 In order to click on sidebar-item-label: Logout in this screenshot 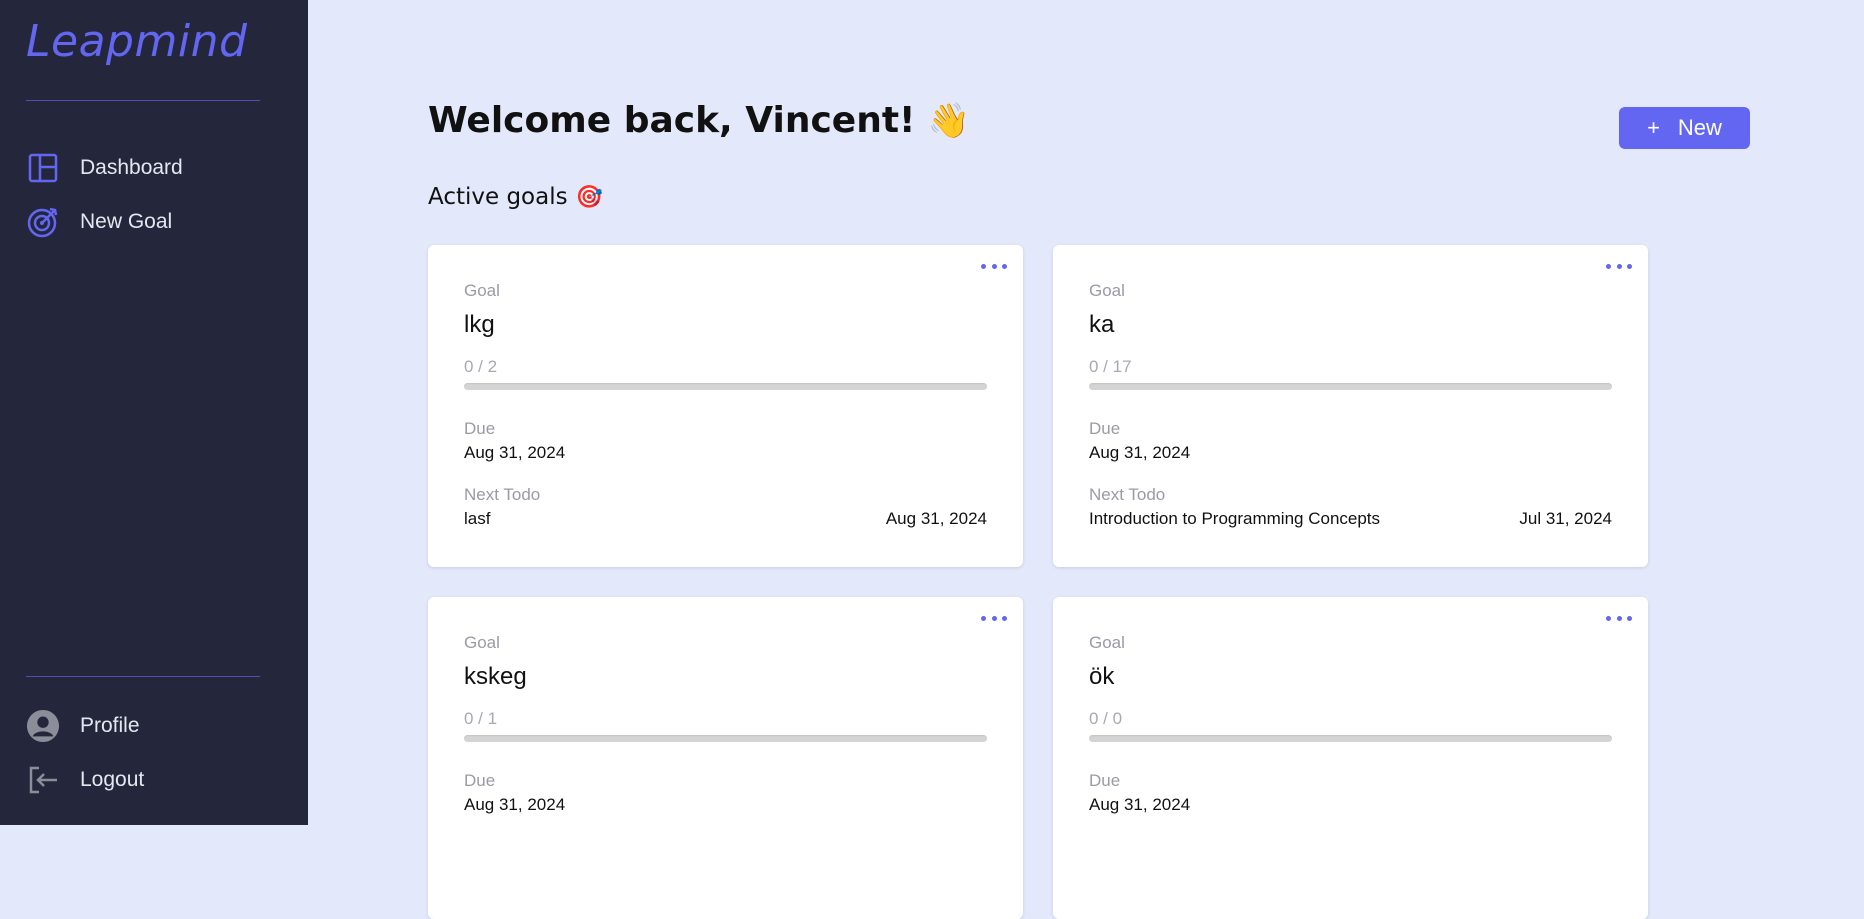, I will do `click(112, 780)`.